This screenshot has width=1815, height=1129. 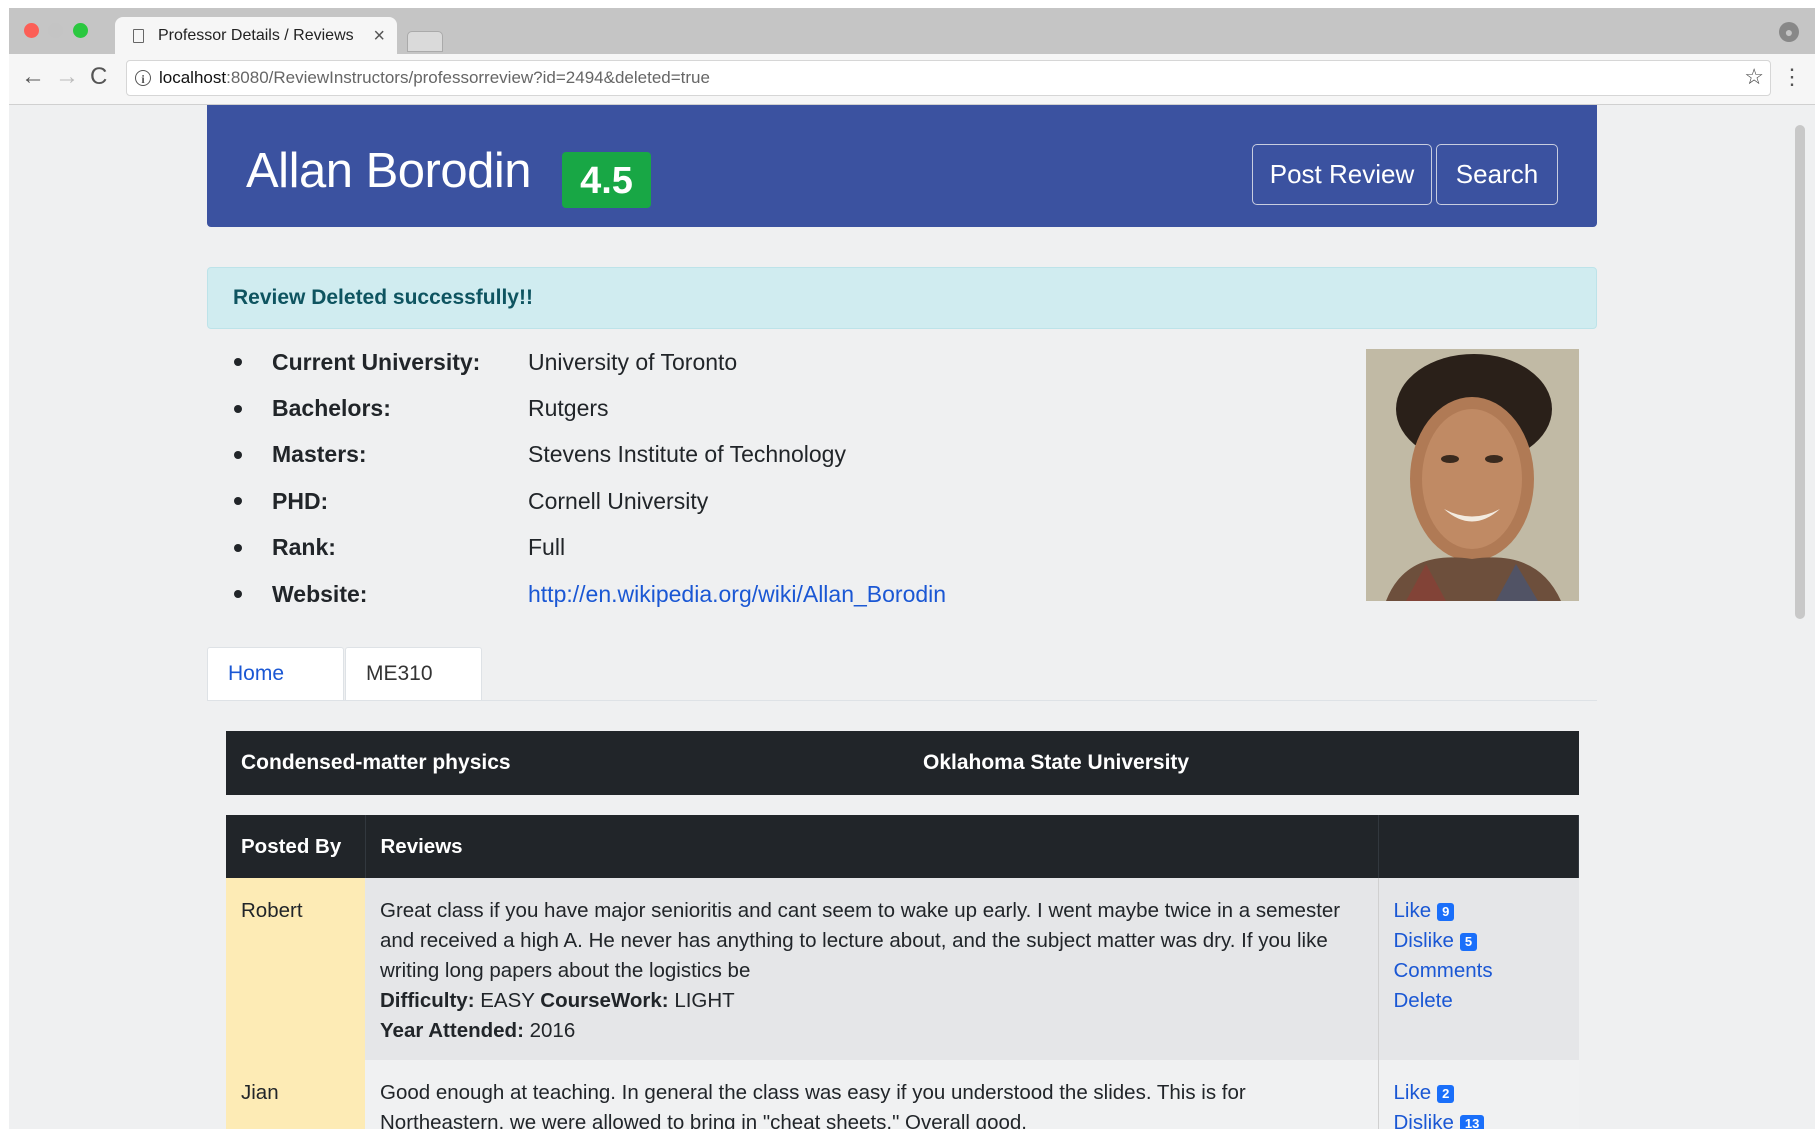 I want to click on like-link: Like 2, so click(x=1479, y=1093).